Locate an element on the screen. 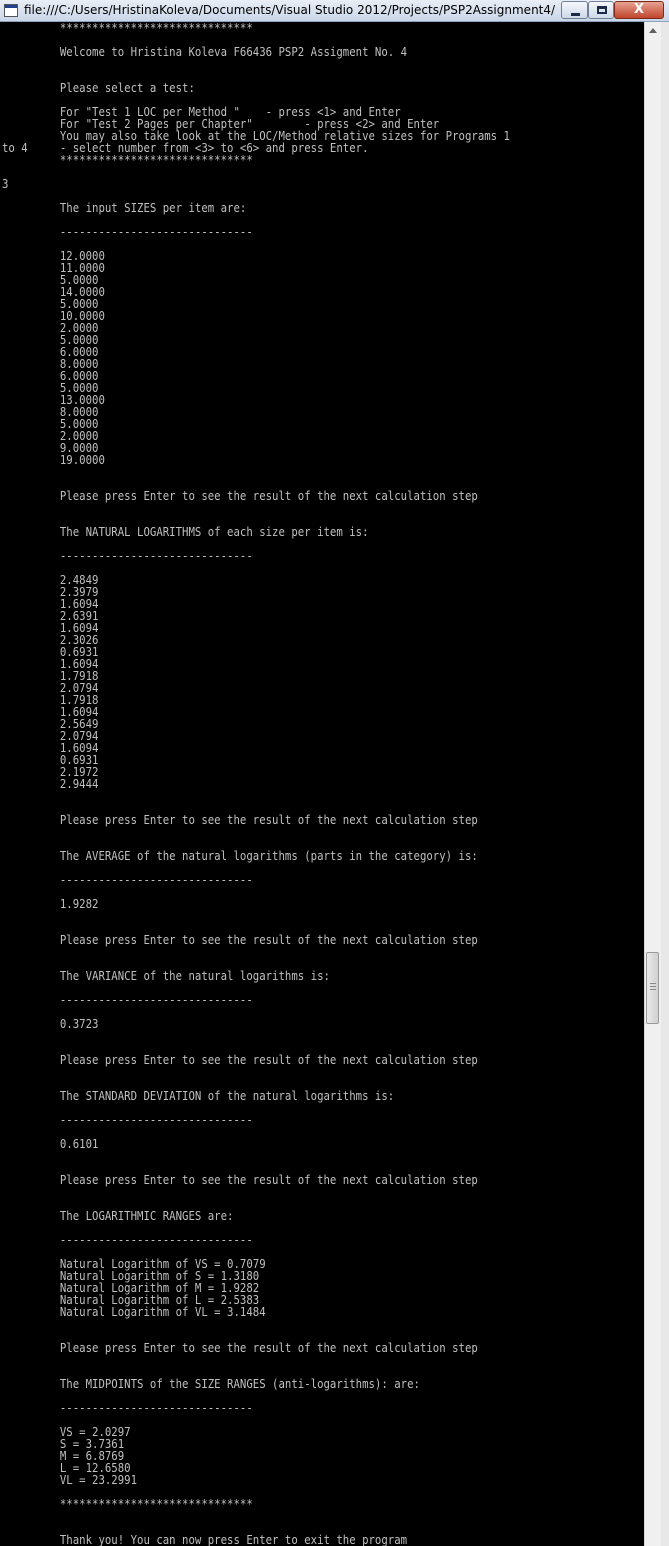 The width and height of the screenshot is (669, 1546). maximize-icon is located at coordinates (602, 10).